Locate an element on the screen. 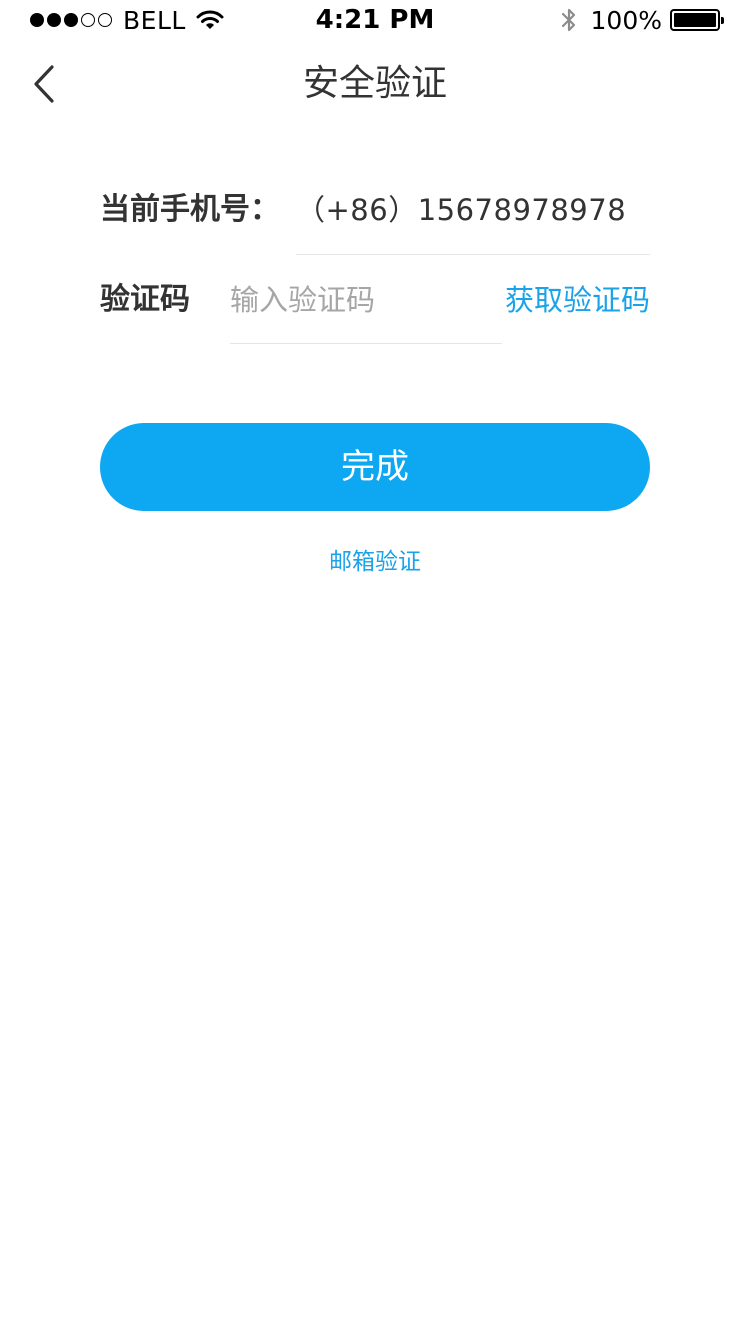 This screenshot has width=750, height=1334. submit-button: 完成 is located at coordinates (375, 467).